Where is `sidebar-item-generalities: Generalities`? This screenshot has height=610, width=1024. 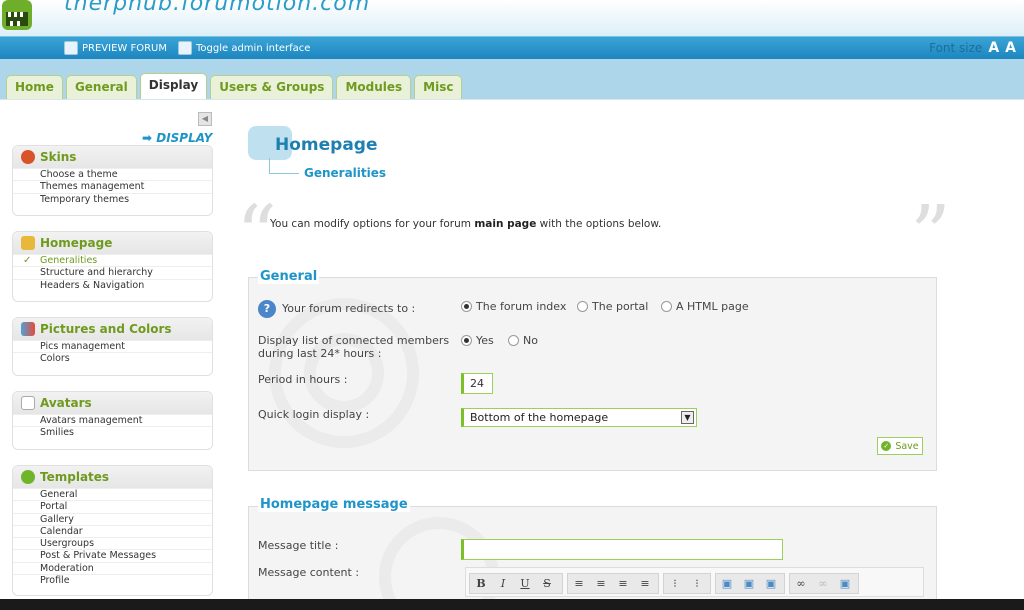
sidebar-item-generalities: Generalities is located at coordinates (112, 260).